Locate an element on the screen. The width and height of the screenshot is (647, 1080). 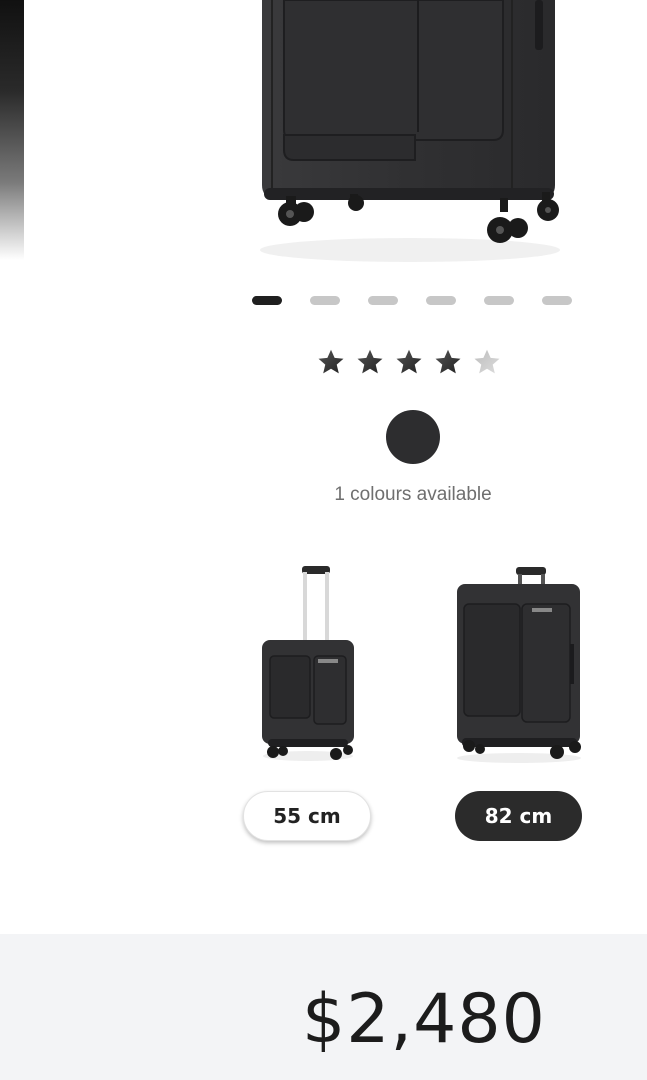
size-55cm-image is located at coordinates (308, 664).